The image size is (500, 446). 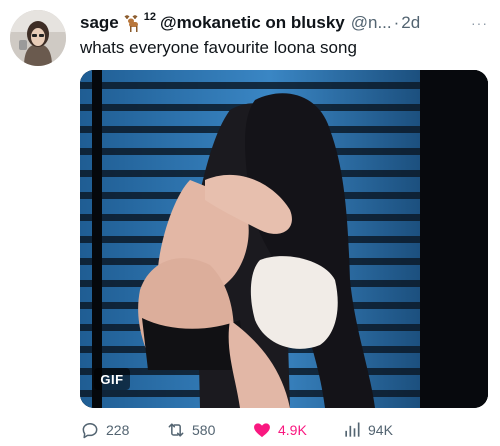 I want to click on action-bar: 228 580 4.9K 94K, so click(x=285, y=430).